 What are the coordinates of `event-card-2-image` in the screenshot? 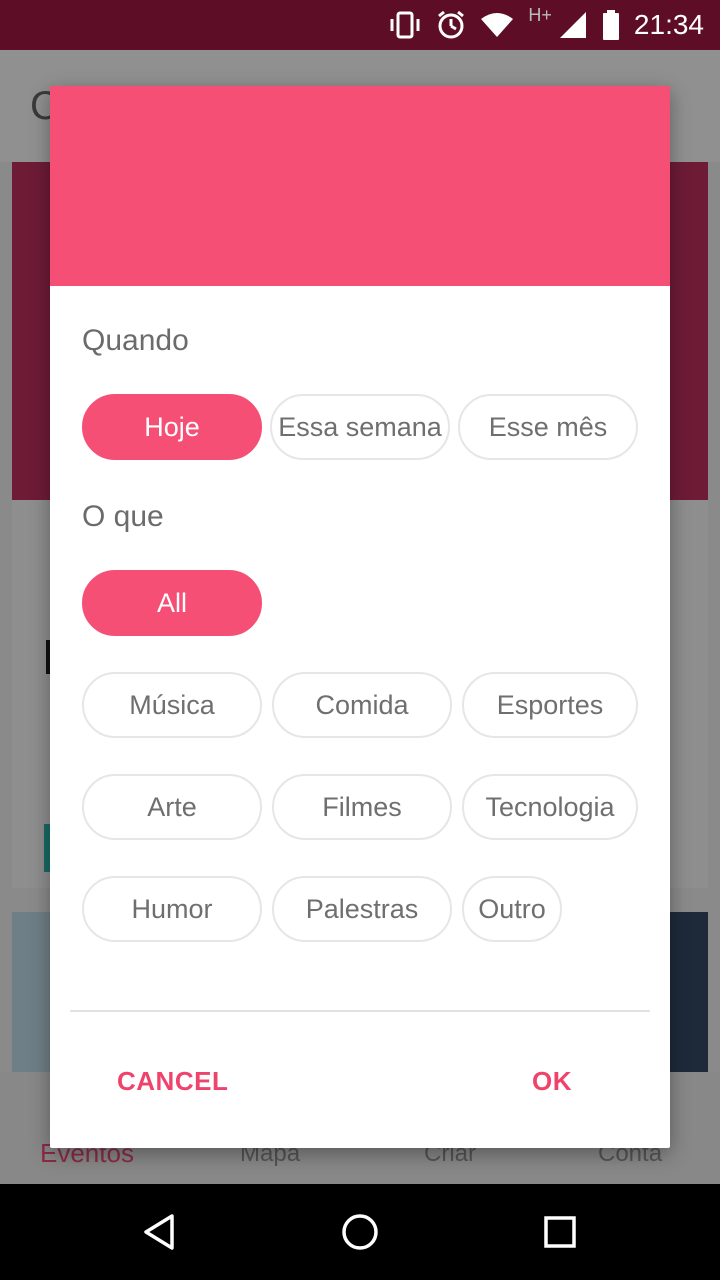 It's located at (688, 992).